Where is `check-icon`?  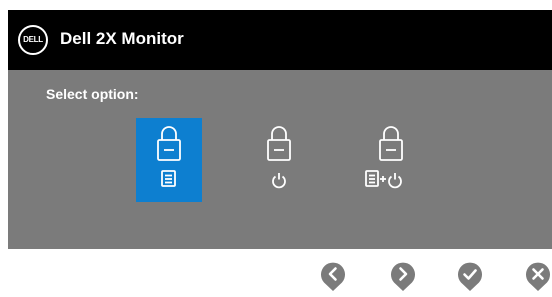
check-icon is located at coordinates (470, 276).